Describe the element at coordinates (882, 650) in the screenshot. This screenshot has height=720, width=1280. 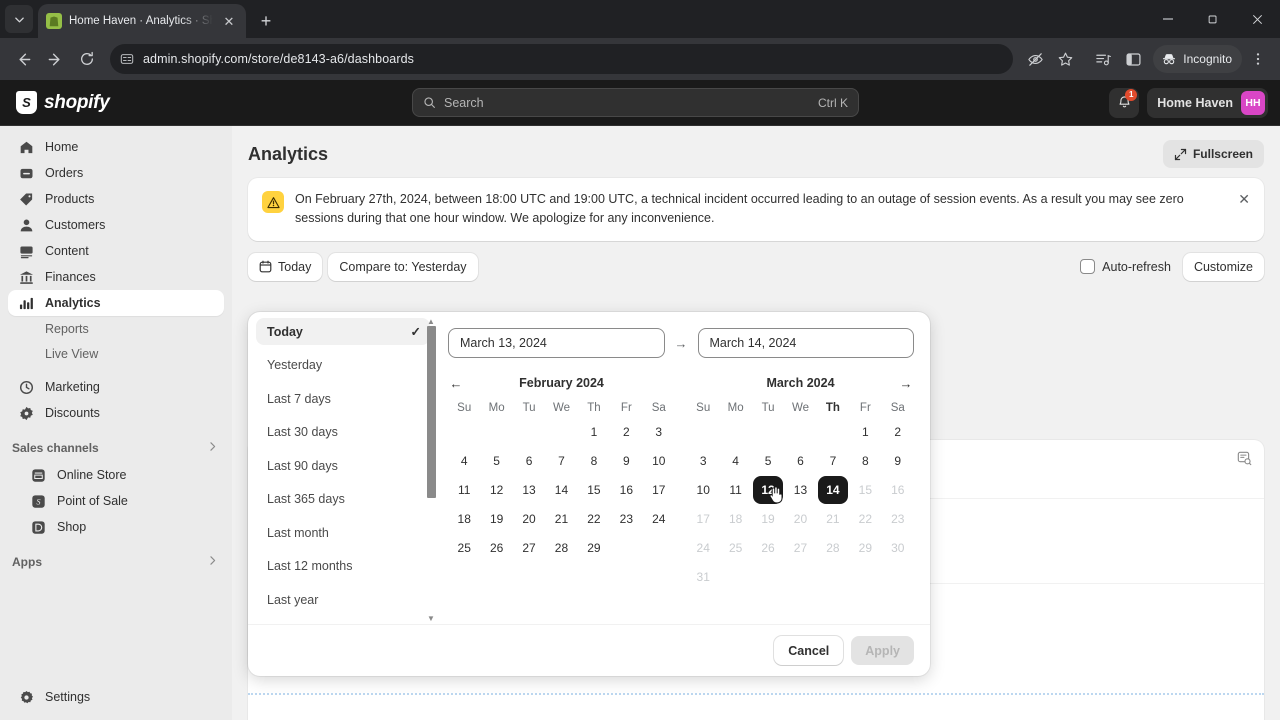
I see `apply-button: Apply` at that location.